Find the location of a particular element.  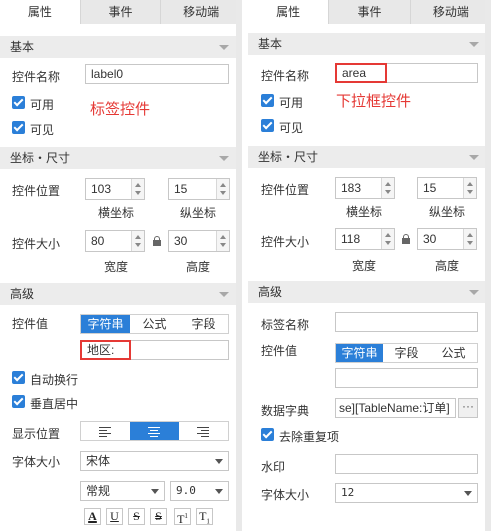

data-dictionary-more-button: ··· is located at coordinates (468, 408).